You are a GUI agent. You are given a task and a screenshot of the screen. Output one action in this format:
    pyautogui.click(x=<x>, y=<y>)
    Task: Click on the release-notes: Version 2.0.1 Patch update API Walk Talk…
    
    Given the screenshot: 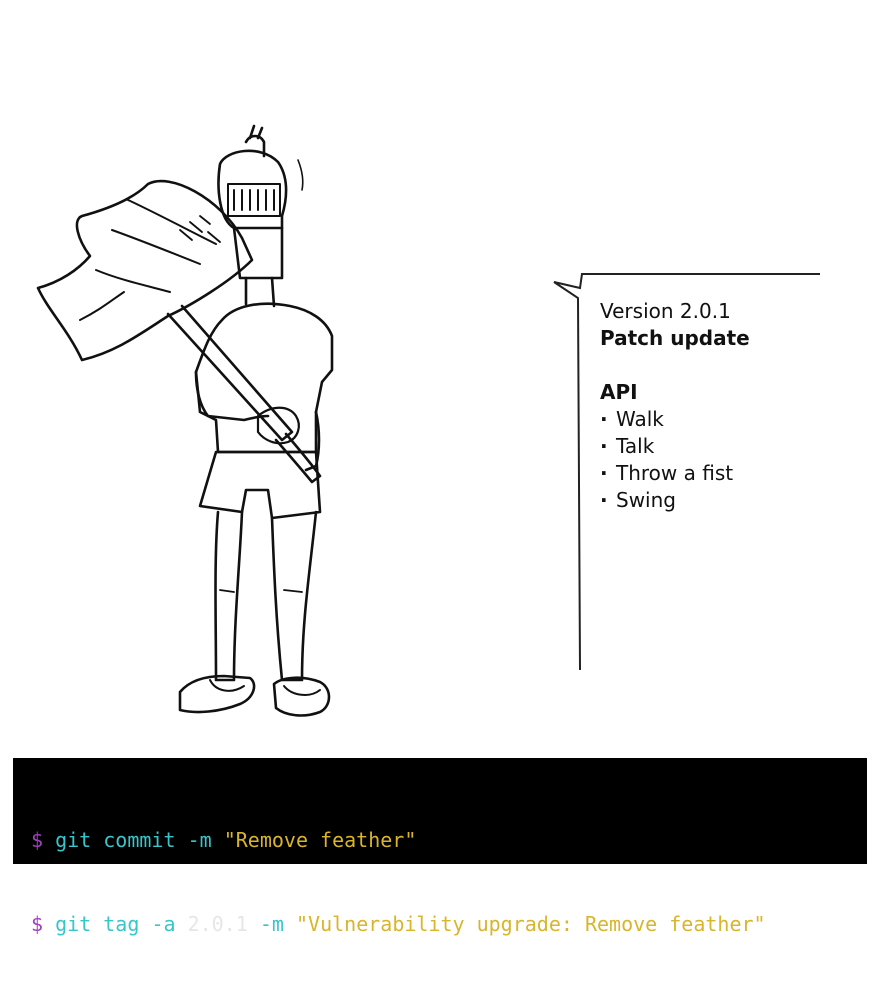 What is the action you would take?
    pyautogui.click(x=710, y=406)
    